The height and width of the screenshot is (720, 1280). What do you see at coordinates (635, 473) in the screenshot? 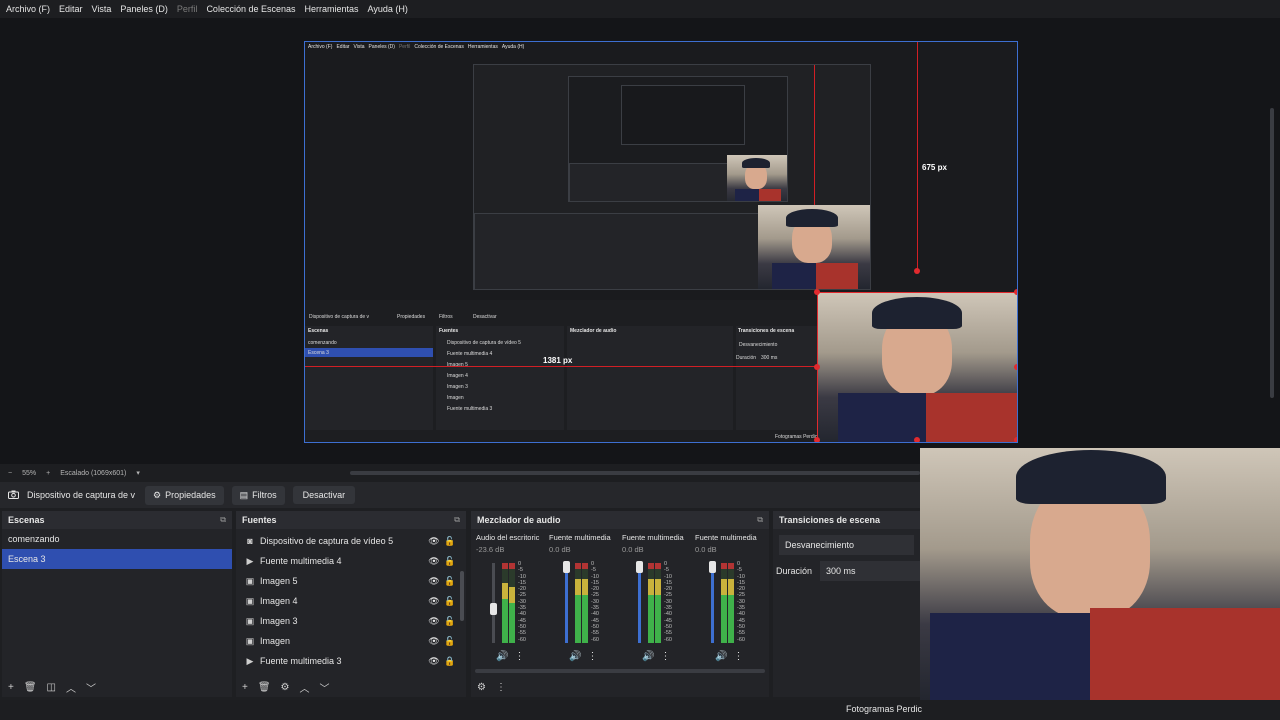
I see `preview-h-scrollbar` at bounding box center [635, 473].